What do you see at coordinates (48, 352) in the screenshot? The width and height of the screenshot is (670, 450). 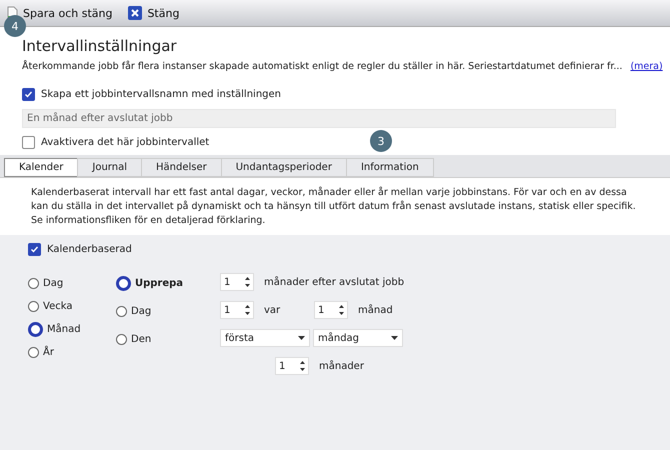 I see `radio-label: År` at bounding box center [48, 352].